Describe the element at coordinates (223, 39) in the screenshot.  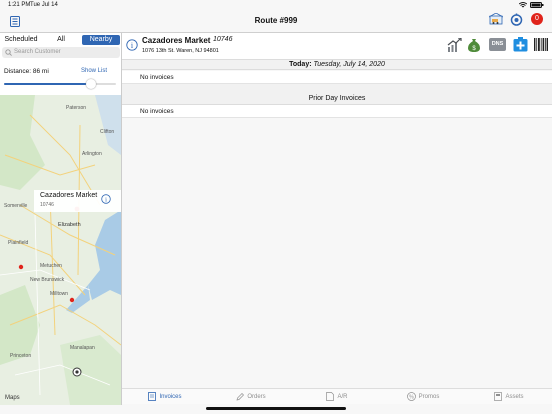
I see `customer-number: 10746` at that location.